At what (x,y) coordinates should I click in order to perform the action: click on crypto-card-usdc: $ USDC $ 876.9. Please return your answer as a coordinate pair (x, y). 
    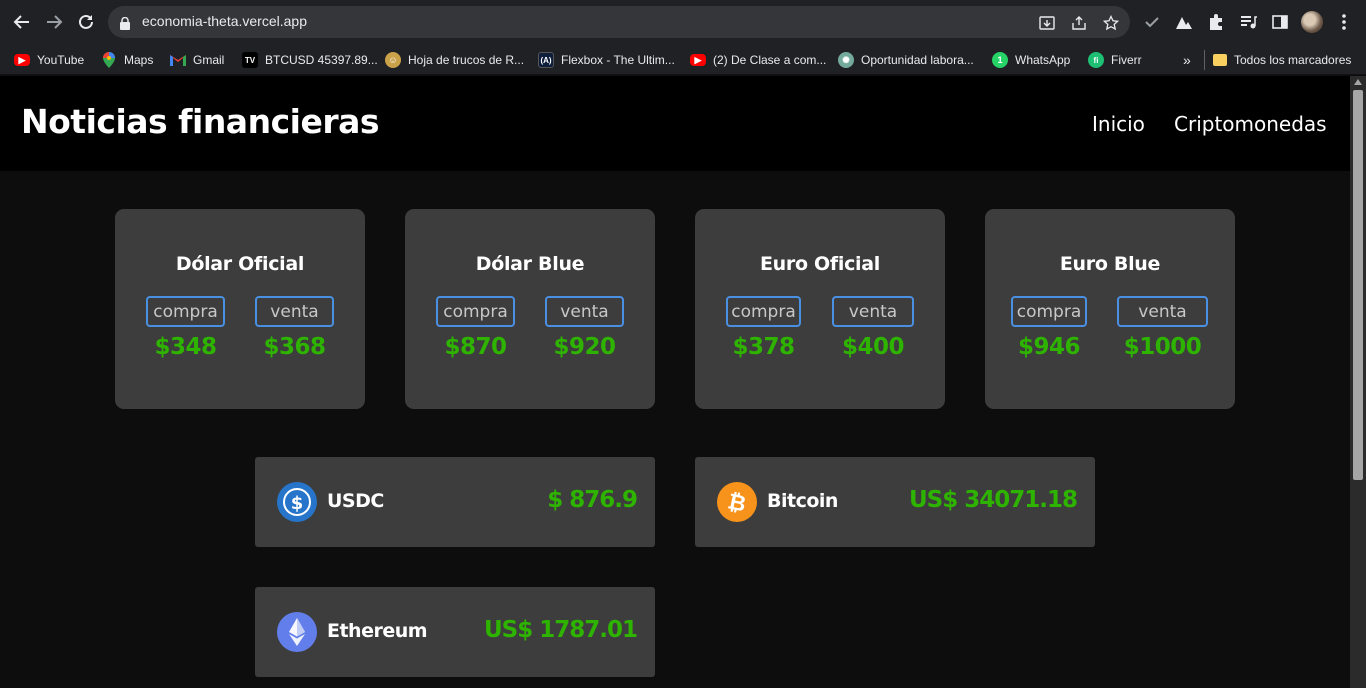
    Looking at the image, I should click on (455, 502).